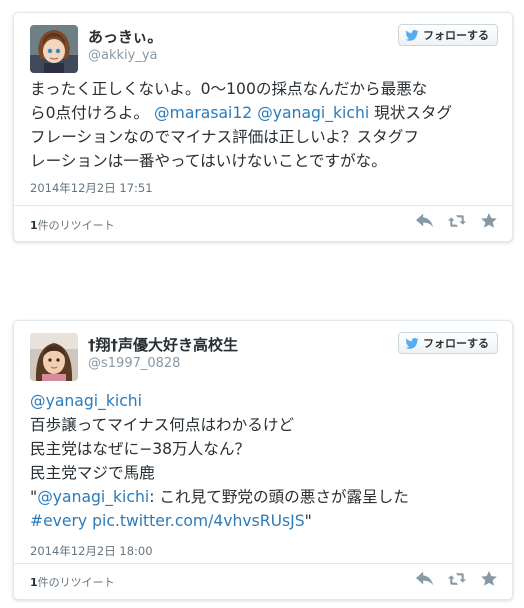  What do you see at coordinates (163, 344) in the screenshot?
I see `display-name: †翔†声優大好き高校生` at bounding box center [163, 344].